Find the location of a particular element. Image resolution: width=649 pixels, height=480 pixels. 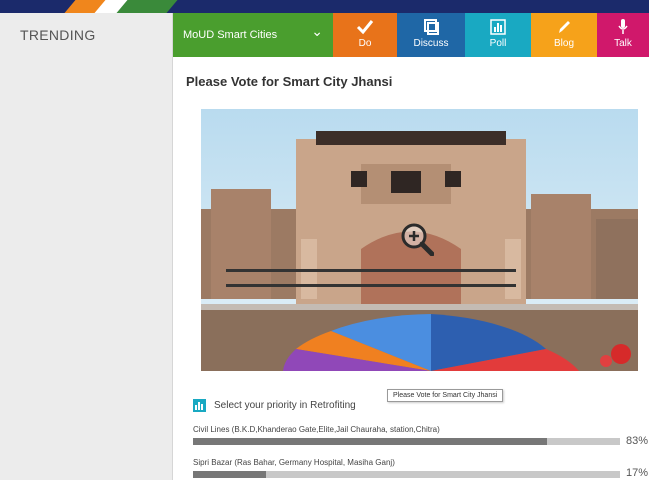

poll-title: Please Vote for Smart City Jhansi is located at coordinates (289, 81).